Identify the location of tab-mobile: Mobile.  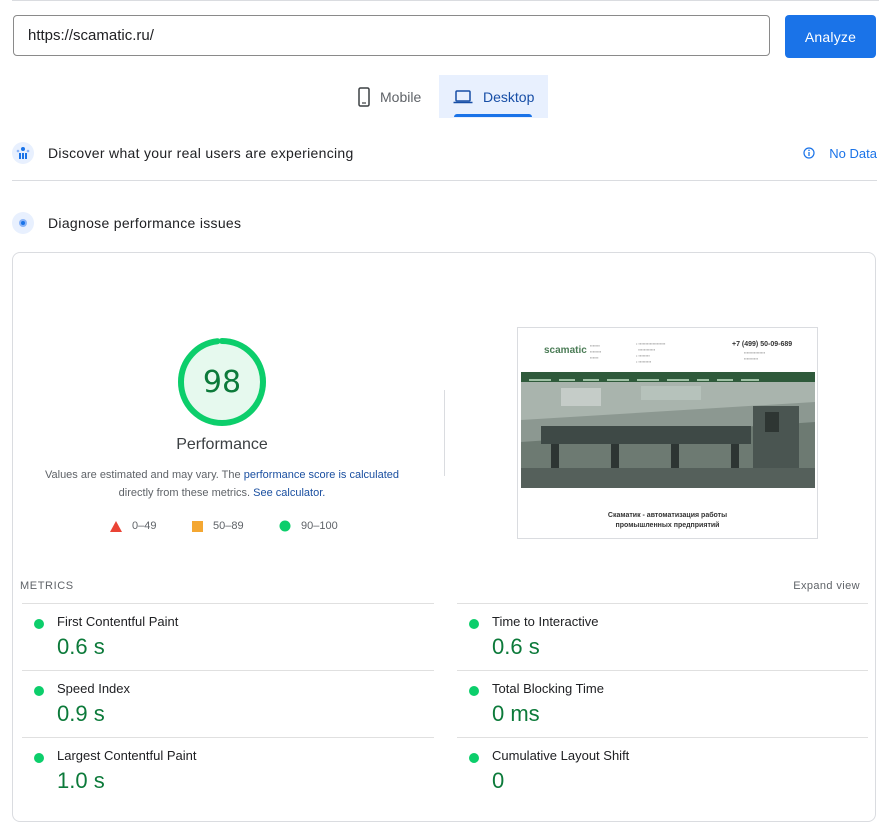
(393, 96).